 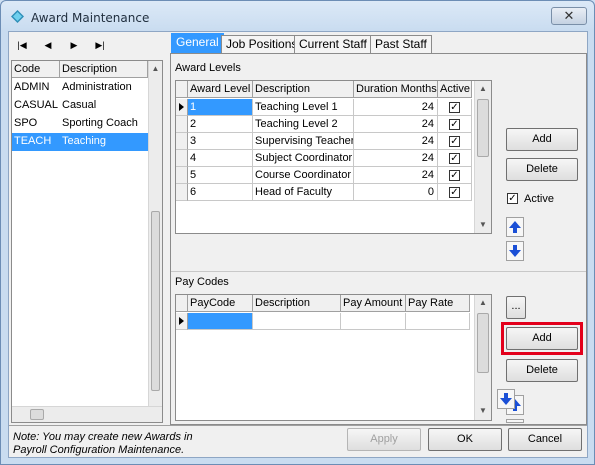 I want to click on previous-icon: ◀, so click(x=48, y=45).